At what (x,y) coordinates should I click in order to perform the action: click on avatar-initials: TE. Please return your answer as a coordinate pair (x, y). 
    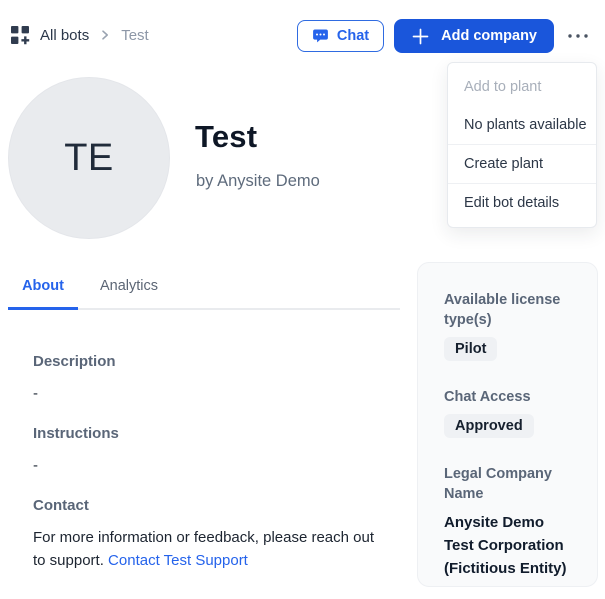
    Looking at the image, I should click on (89, 157).